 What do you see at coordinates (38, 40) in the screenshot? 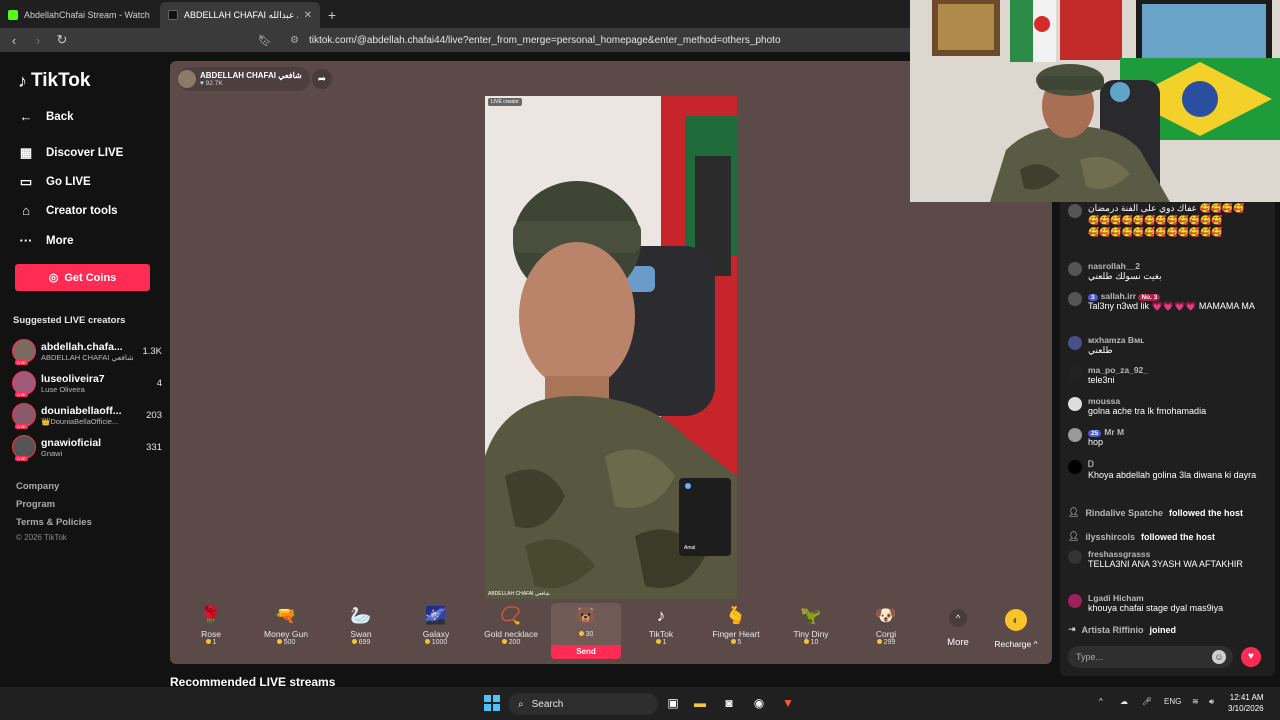
I see `forward-nav-icon: ›` at bounding box center [38, 40].